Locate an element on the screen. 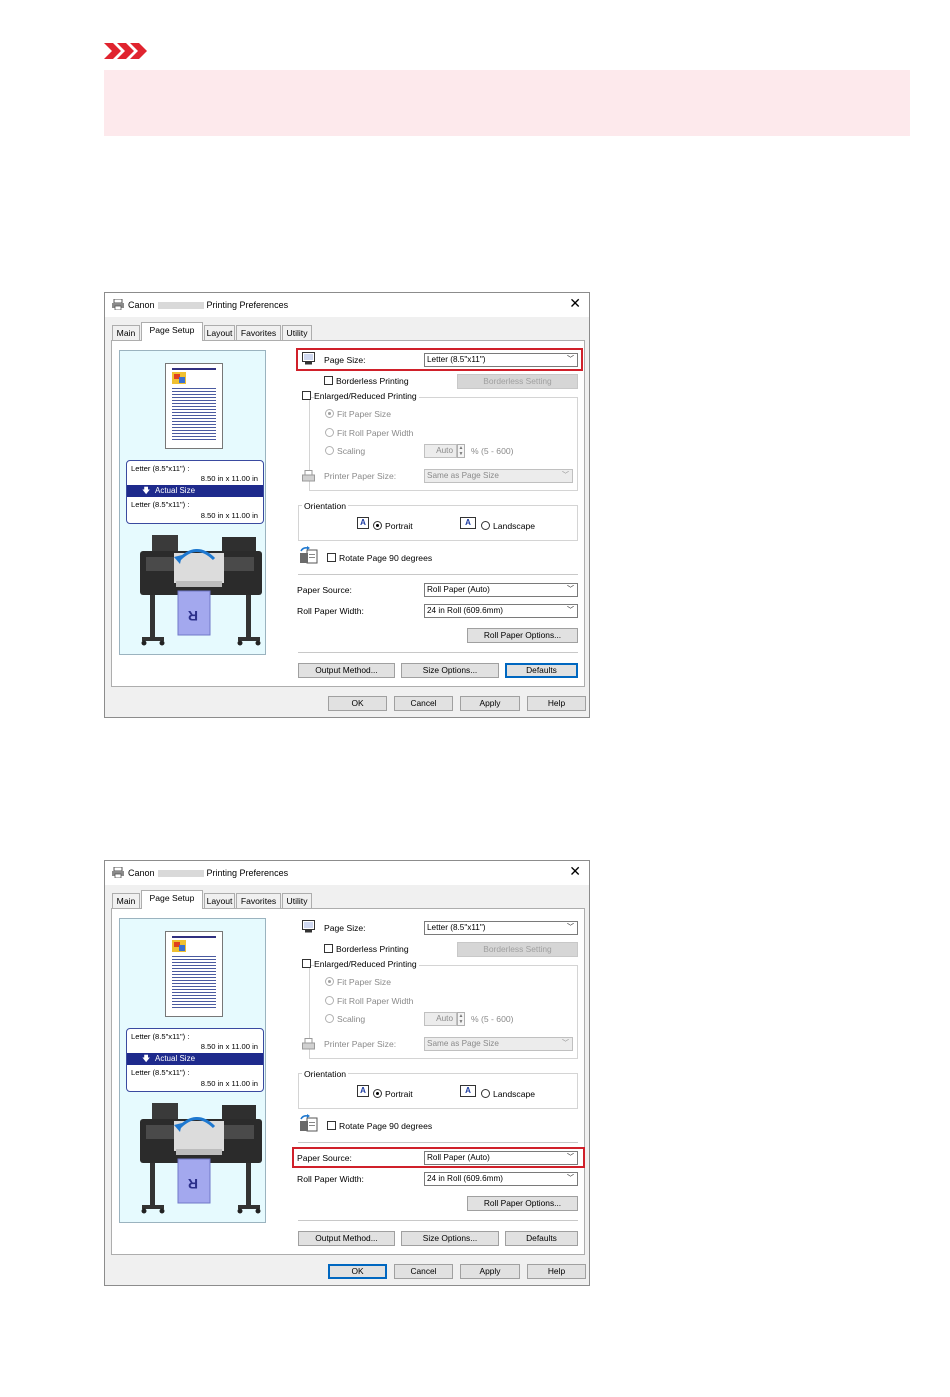 The width and height of the screenshot is (950, 1397). rotate-page-label: Rotate Page 90 degrees is located at coordinates (386, 558).